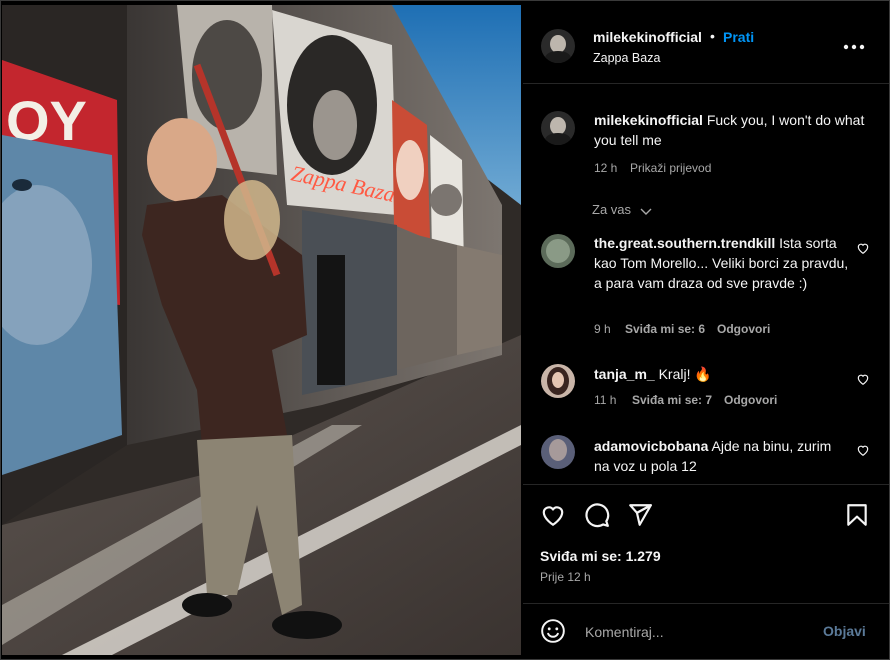  What do you see at coordinates (706, 540) in the screenshot?
I see `post-actions: Sviđa mi se: 1.279 Prije 12 h` at bounding box center [706, 540].